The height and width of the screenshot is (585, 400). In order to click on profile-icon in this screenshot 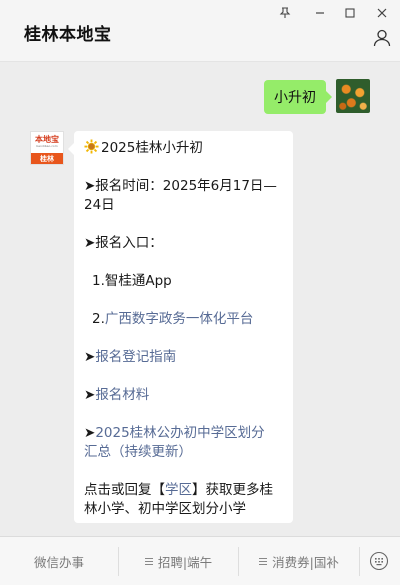, I will do `click(382, 38)`.